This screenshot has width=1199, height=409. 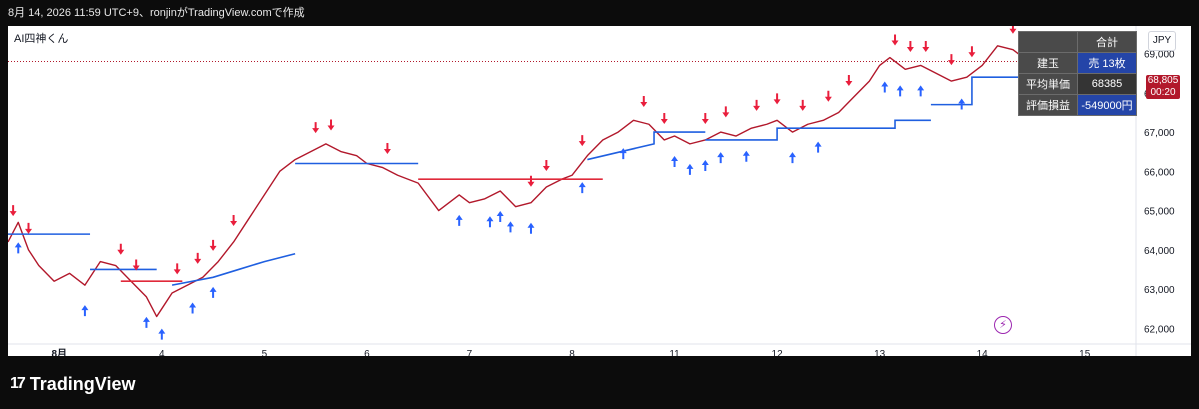 What do you see at coordinates (1163, 80) in the screenshot?
I see `last-price-value: 68,805` at bounding box center [1163, 80].